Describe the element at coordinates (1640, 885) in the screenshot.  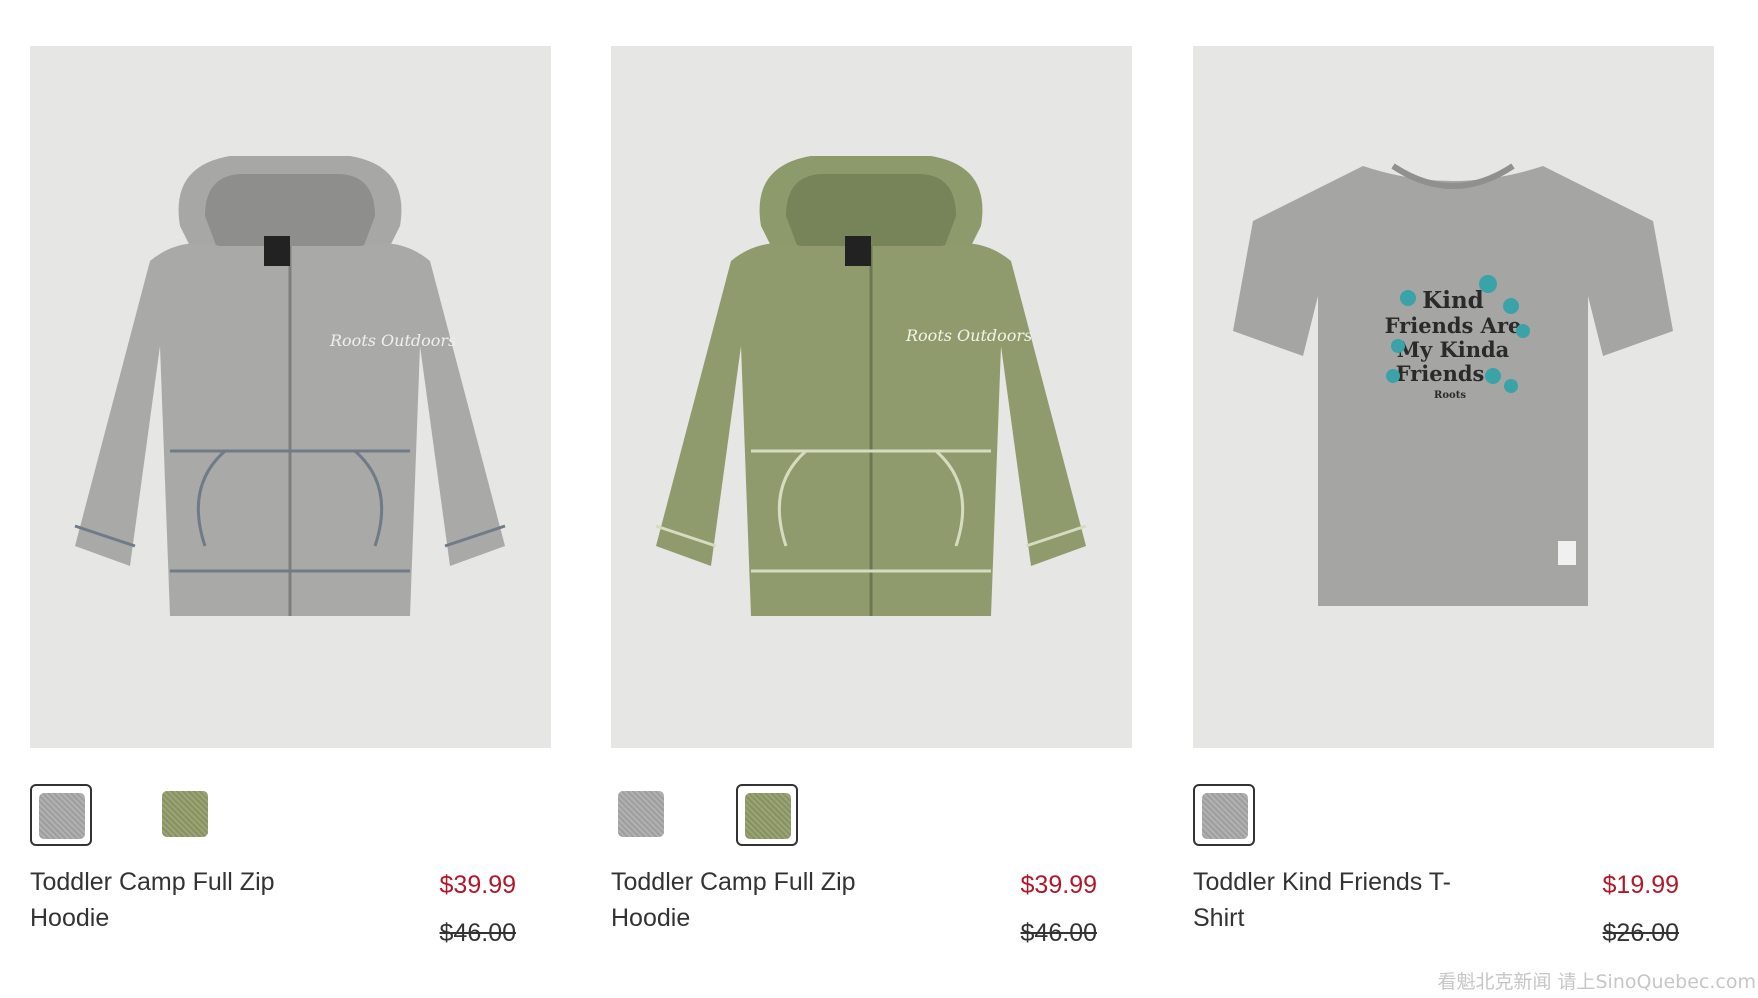
I see `sale-price: $19.99` at that location.